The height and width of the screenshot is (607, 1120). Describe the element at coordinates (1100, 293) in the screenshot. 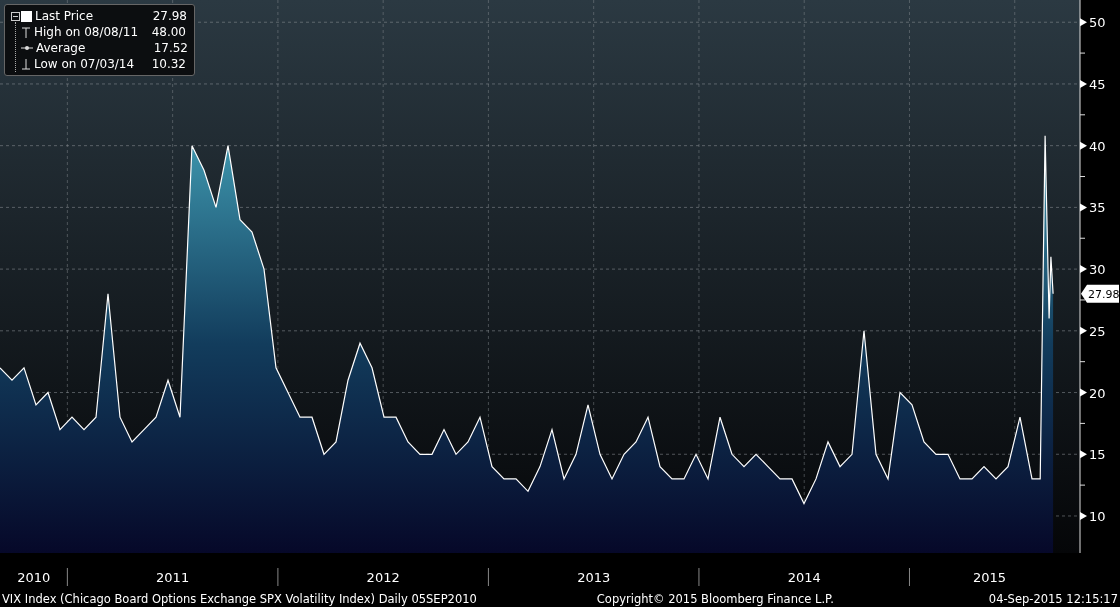

I see `last-price-tag: 27.98` at that location.